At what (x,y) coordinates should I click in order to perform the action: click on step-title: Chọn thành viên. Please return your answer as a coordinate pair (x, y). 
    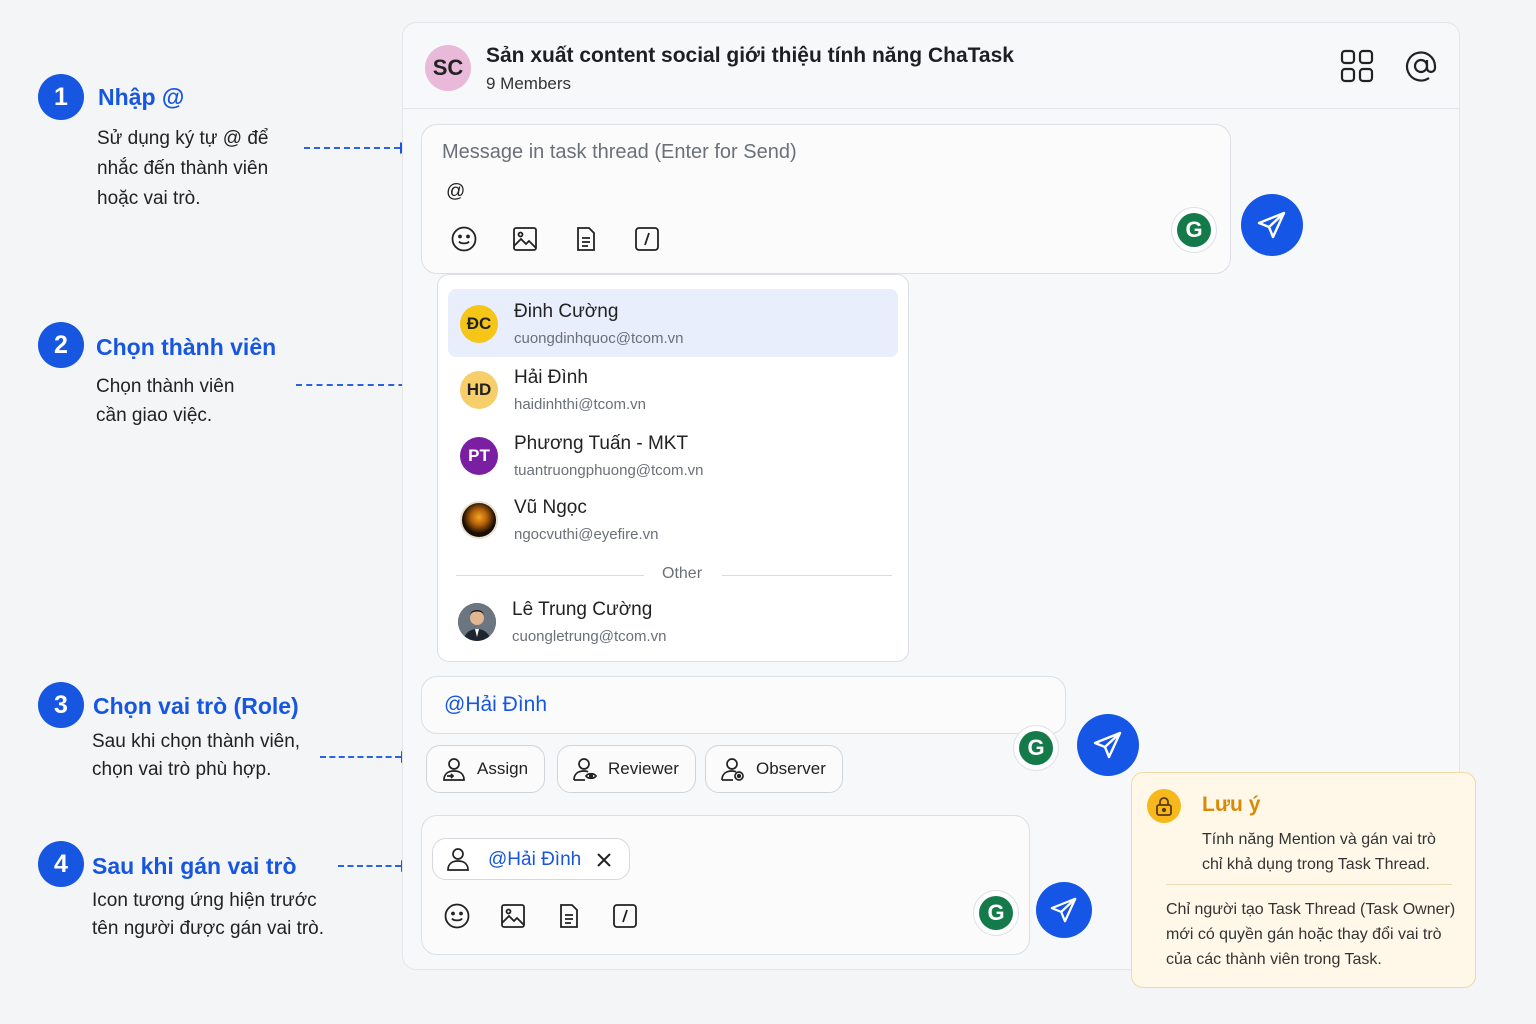
    Looking at the image, I should click on (186, 347).